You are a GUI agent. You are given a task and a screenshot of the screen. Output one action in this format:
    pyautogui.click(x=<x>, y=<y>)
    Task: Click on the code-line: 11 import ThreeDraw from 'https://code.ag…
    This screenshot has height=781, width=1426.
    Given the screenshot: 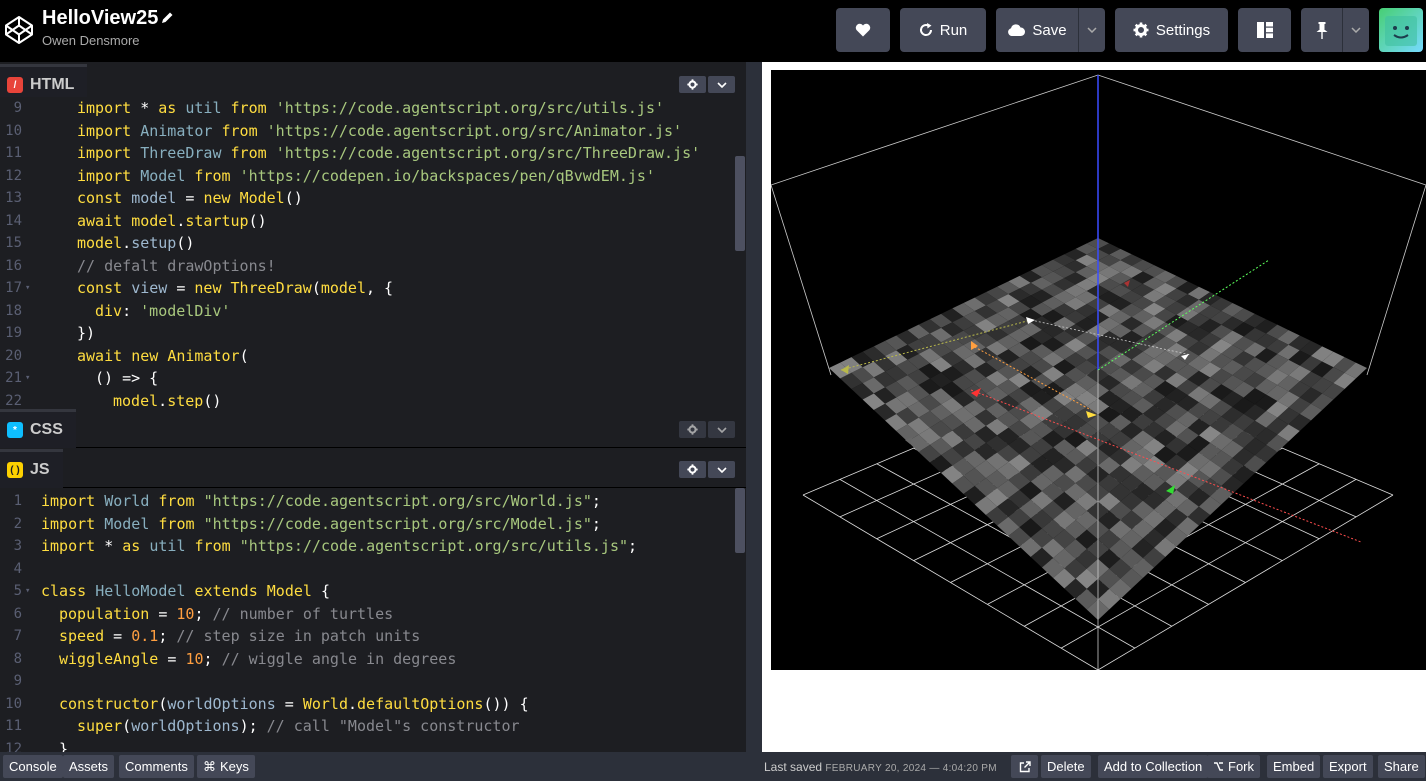 What is the action you would take?
    pyautogui.click(x=373, y=153)
    